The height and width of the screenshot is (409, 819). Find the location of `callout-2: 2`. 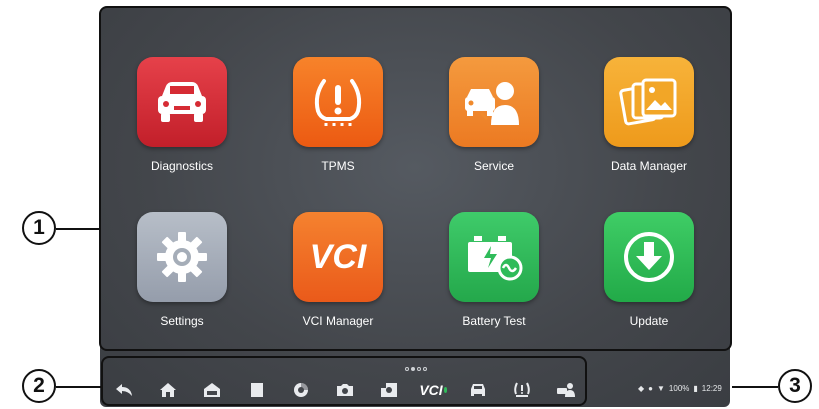

callout-2: 2 is located at coordinates (39, 386).